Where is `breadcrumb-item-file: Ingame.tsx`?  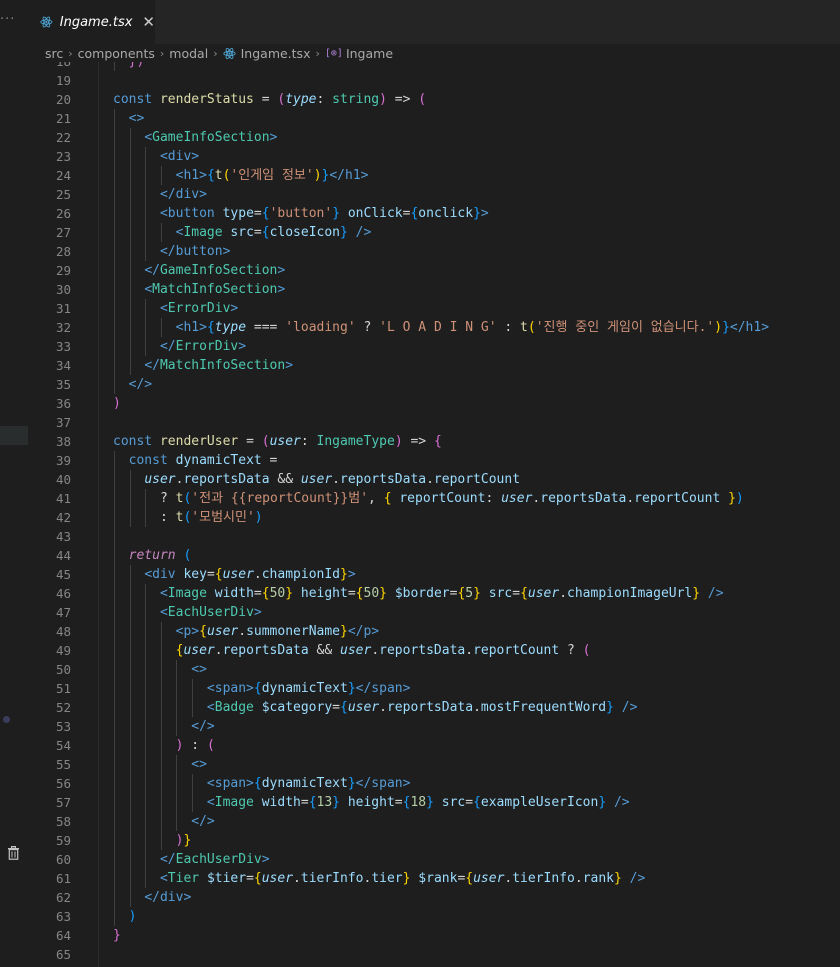 breadcrumb-item-file: Ingame.tsx is located at coordinates (276, 53).